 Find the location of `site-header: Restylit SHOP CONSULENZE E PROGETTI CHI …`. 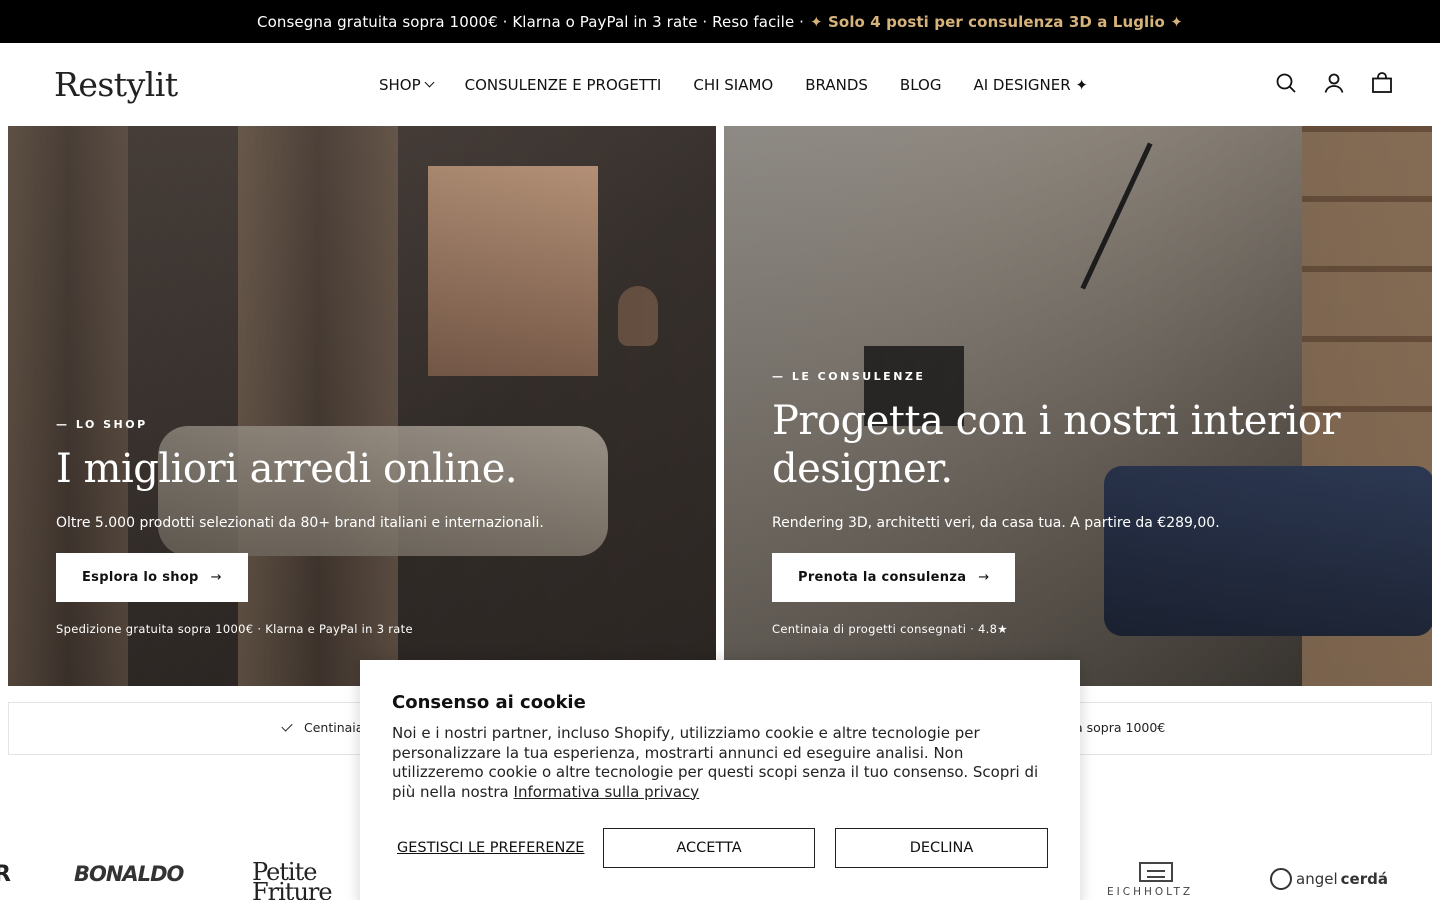

site-header: Restylit SHOP CONSULENZE E PROGETTI CHI … is located at coordinates (720, 84).